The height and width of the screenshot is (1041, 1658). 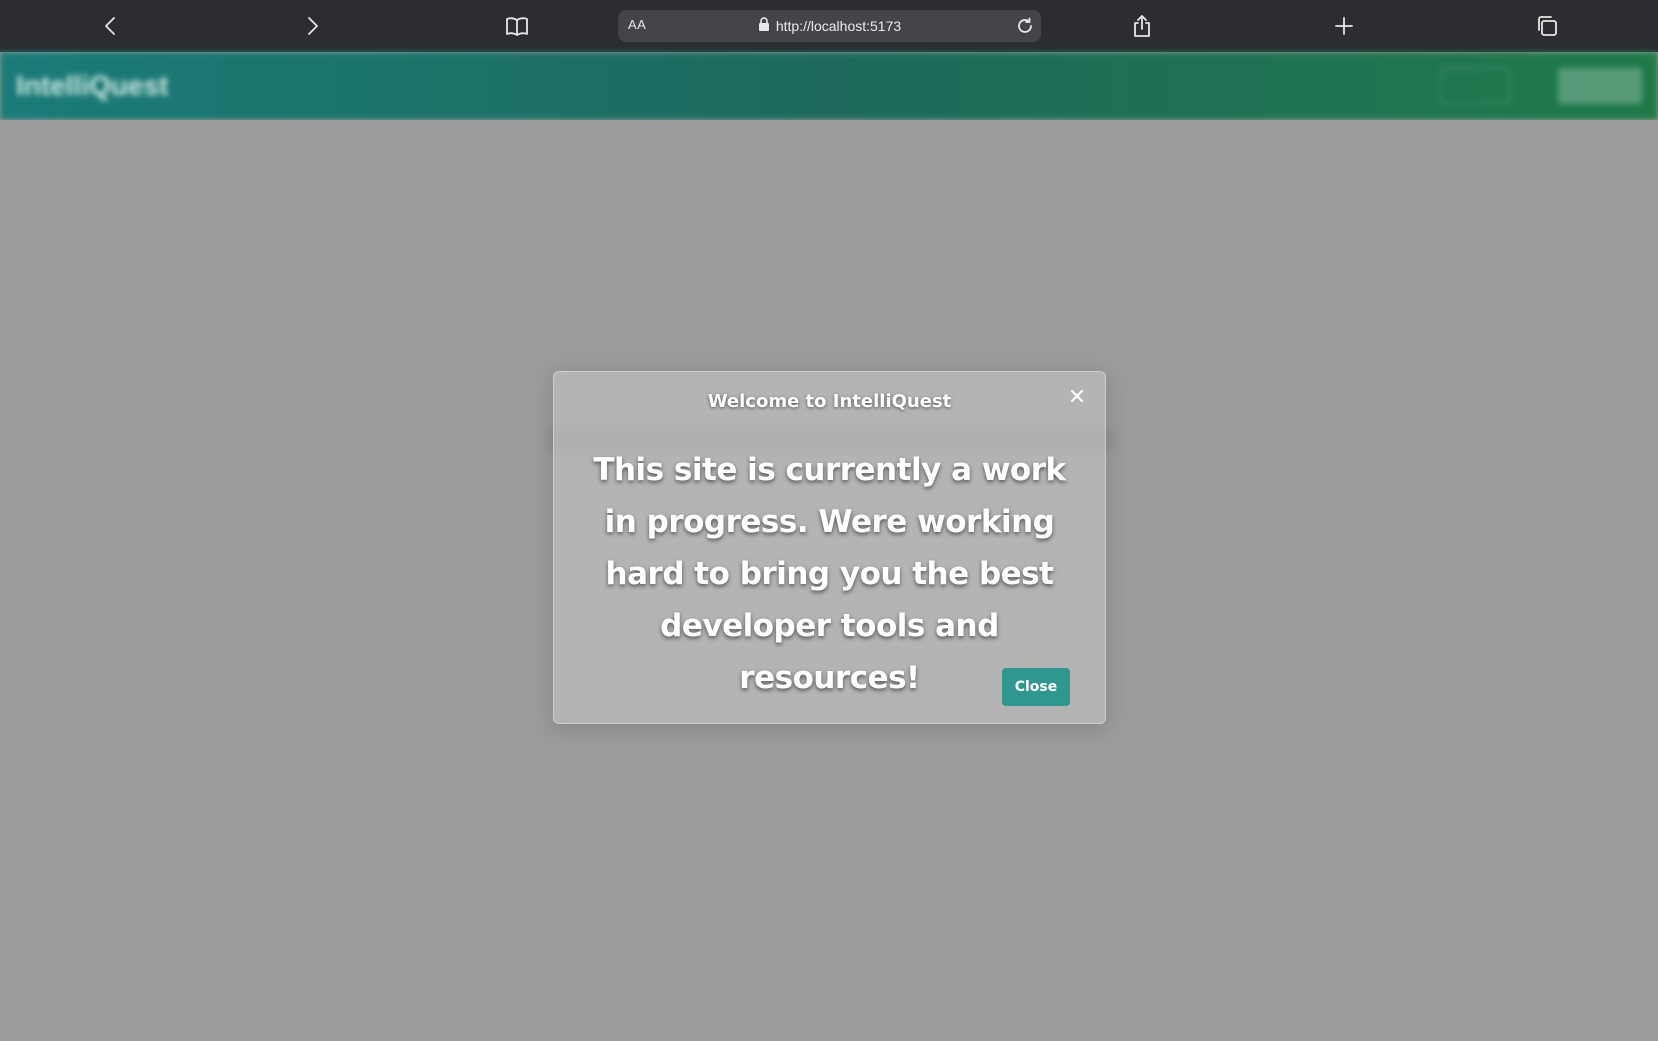 What do you see at coordinates (829, 86) in the screenshot?
I see `app-header: IntelliQuest` at bounding box center [829, 86].